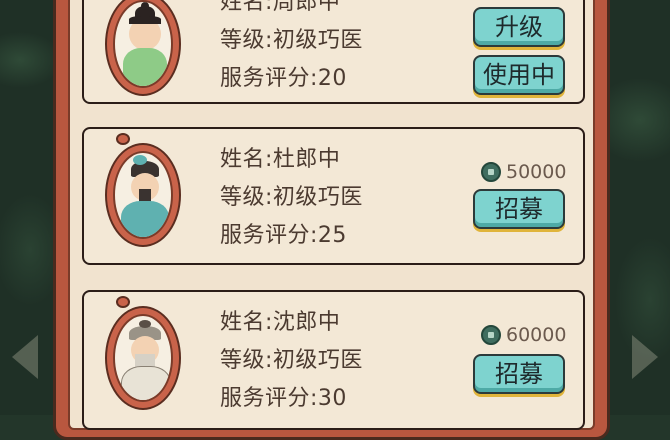  Describe the element at coordinates (283, 235) in the screenshot. I see `doctor-rating: 服务评分:25` at that location.